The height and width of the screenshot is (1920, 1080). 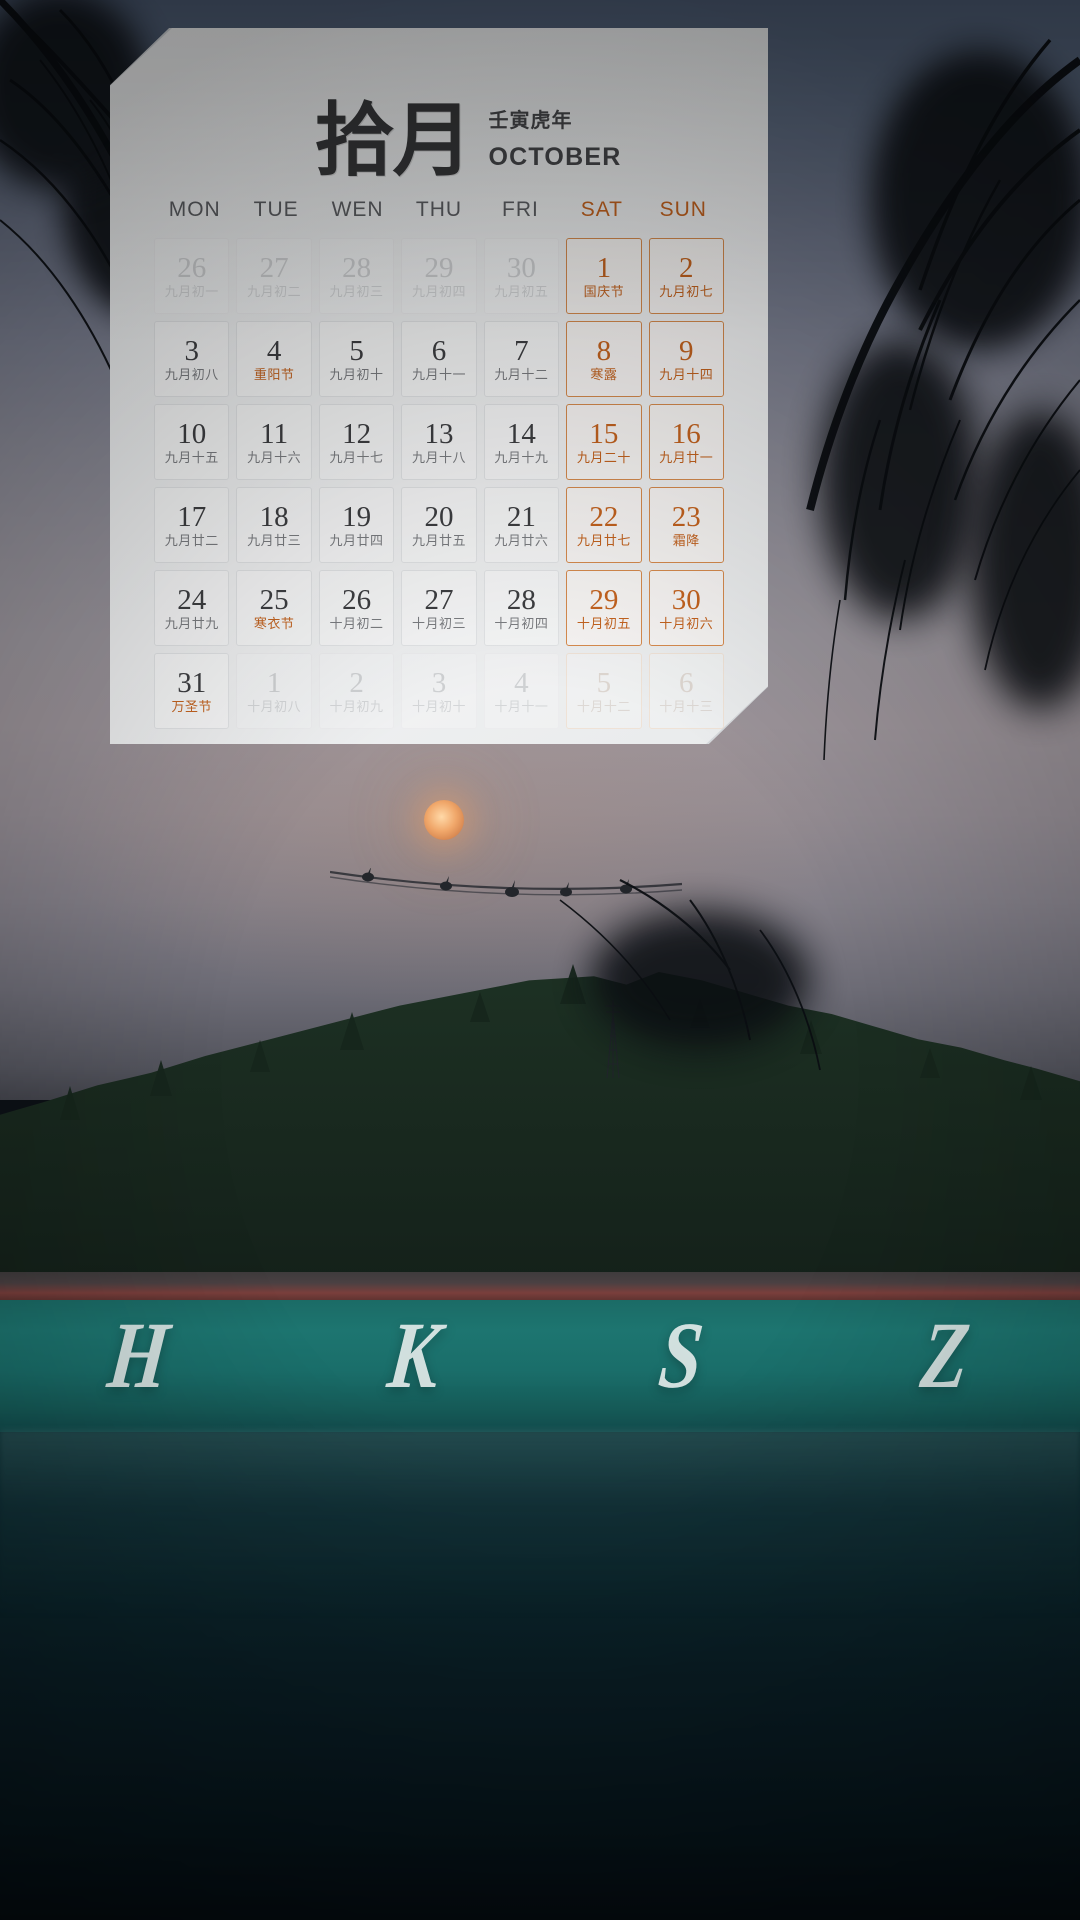 I want to click on day-lunar-label: 九月廿二, so click(x=191, y=540).